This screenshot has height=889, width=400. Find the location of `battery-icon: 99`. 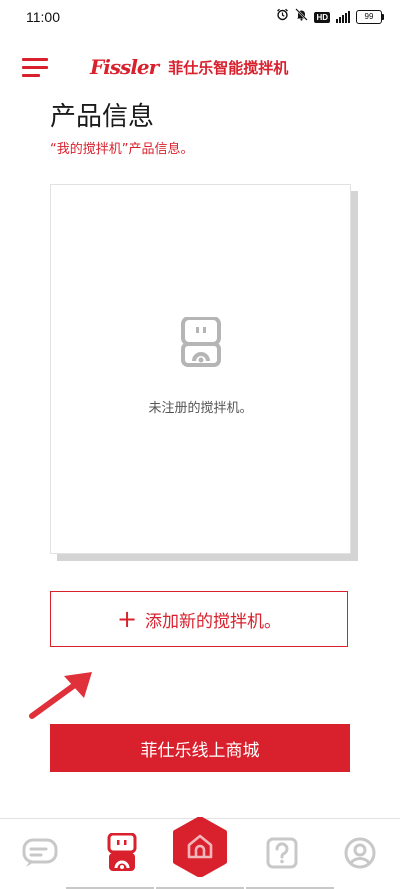

battery-icon: 99 is located at coordinates (370, 17).